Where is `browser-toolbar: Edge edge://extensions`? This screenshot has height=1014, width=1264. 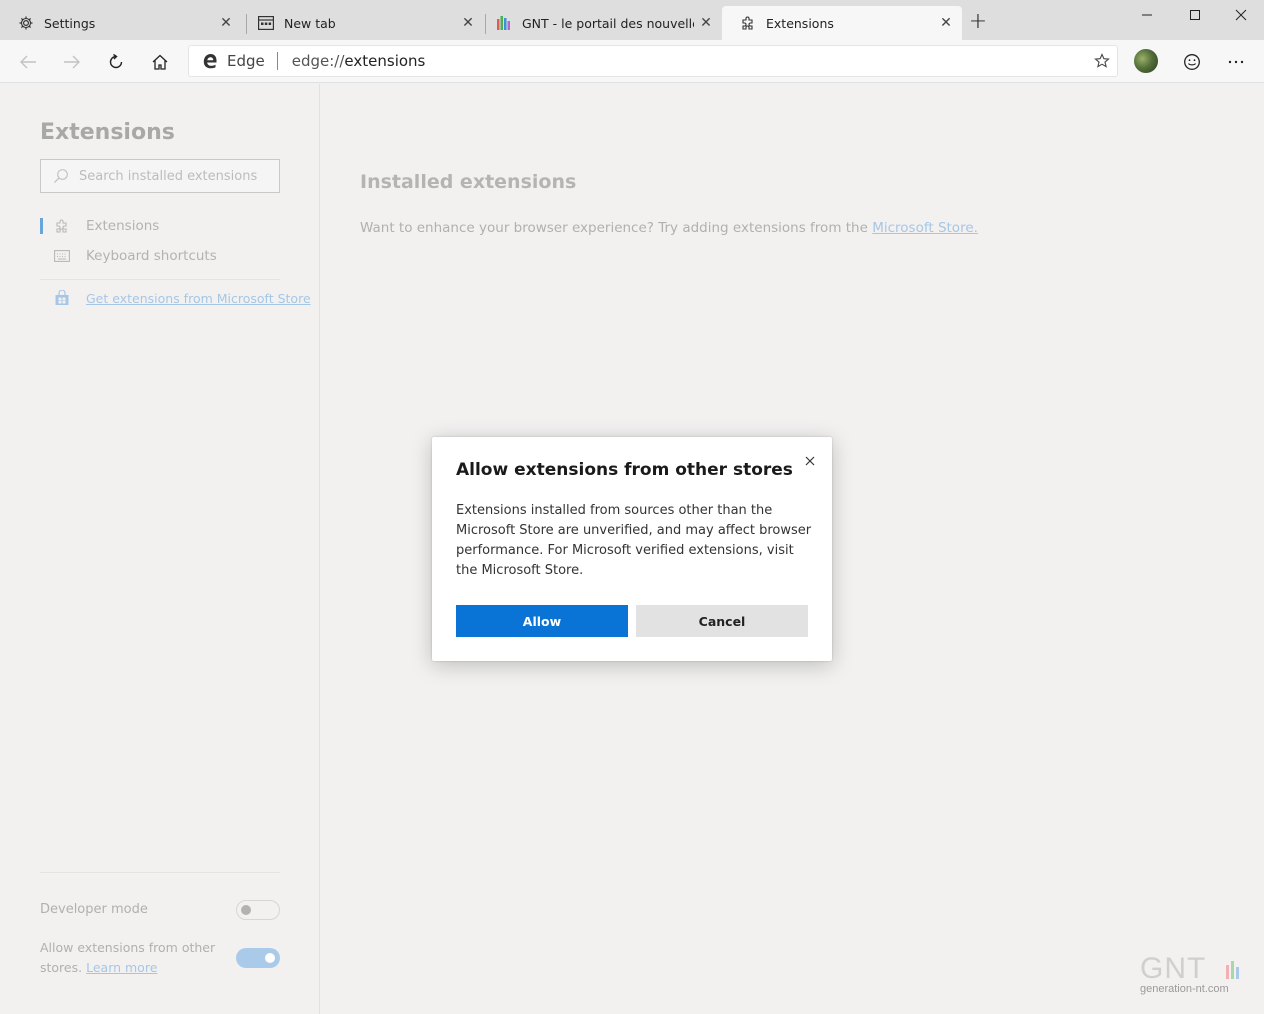 browser-toolbar: Edge edge://extensions is located at coordinates (632, 61).